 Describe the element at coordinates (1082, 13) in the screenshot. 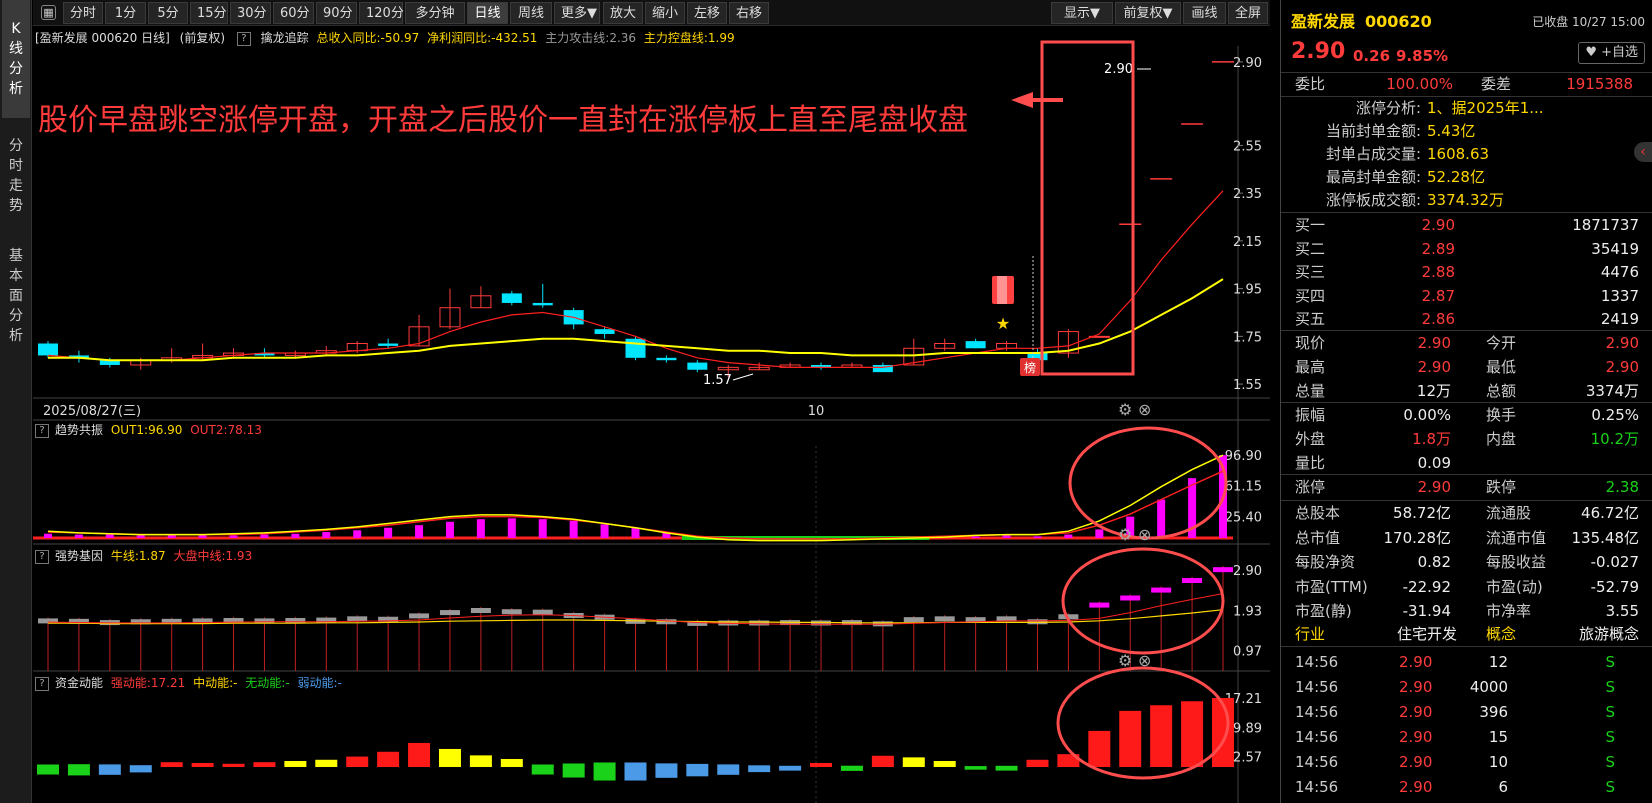

I see `tool-right-0: 显示▼` at that location.